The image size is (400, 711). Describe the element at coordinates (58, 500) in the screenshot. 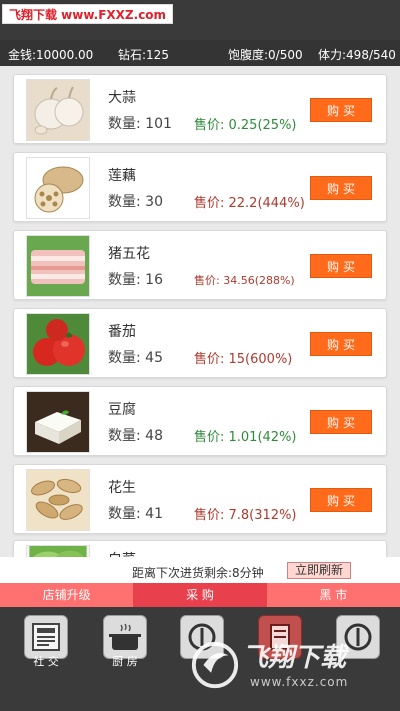

I see `peanut-icon` at that location.